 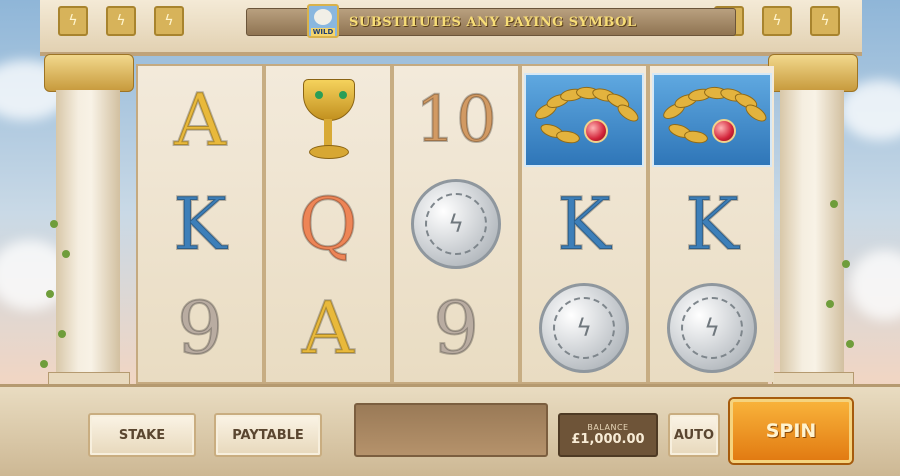 I want to click on cloud, so click(x=875, y=285).